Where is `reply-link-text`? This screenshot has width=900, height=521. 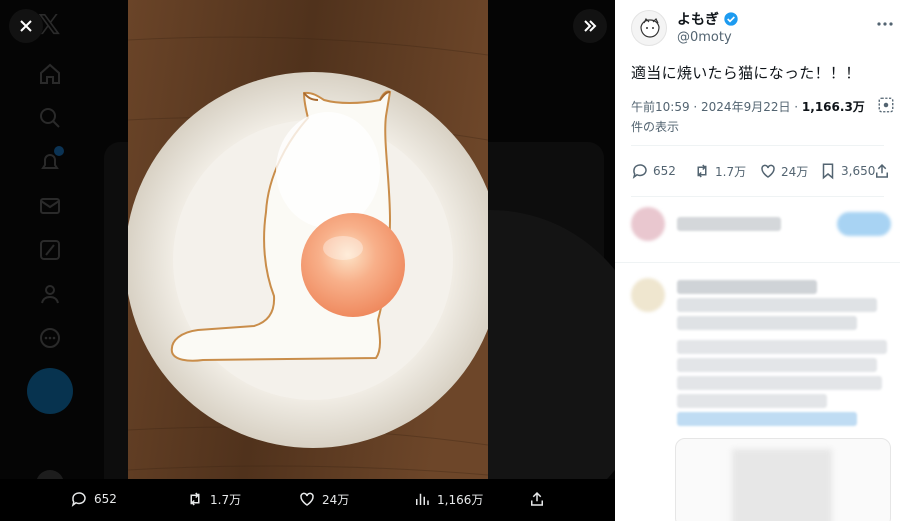 reply-link-text is located at coordinates (767, 419).